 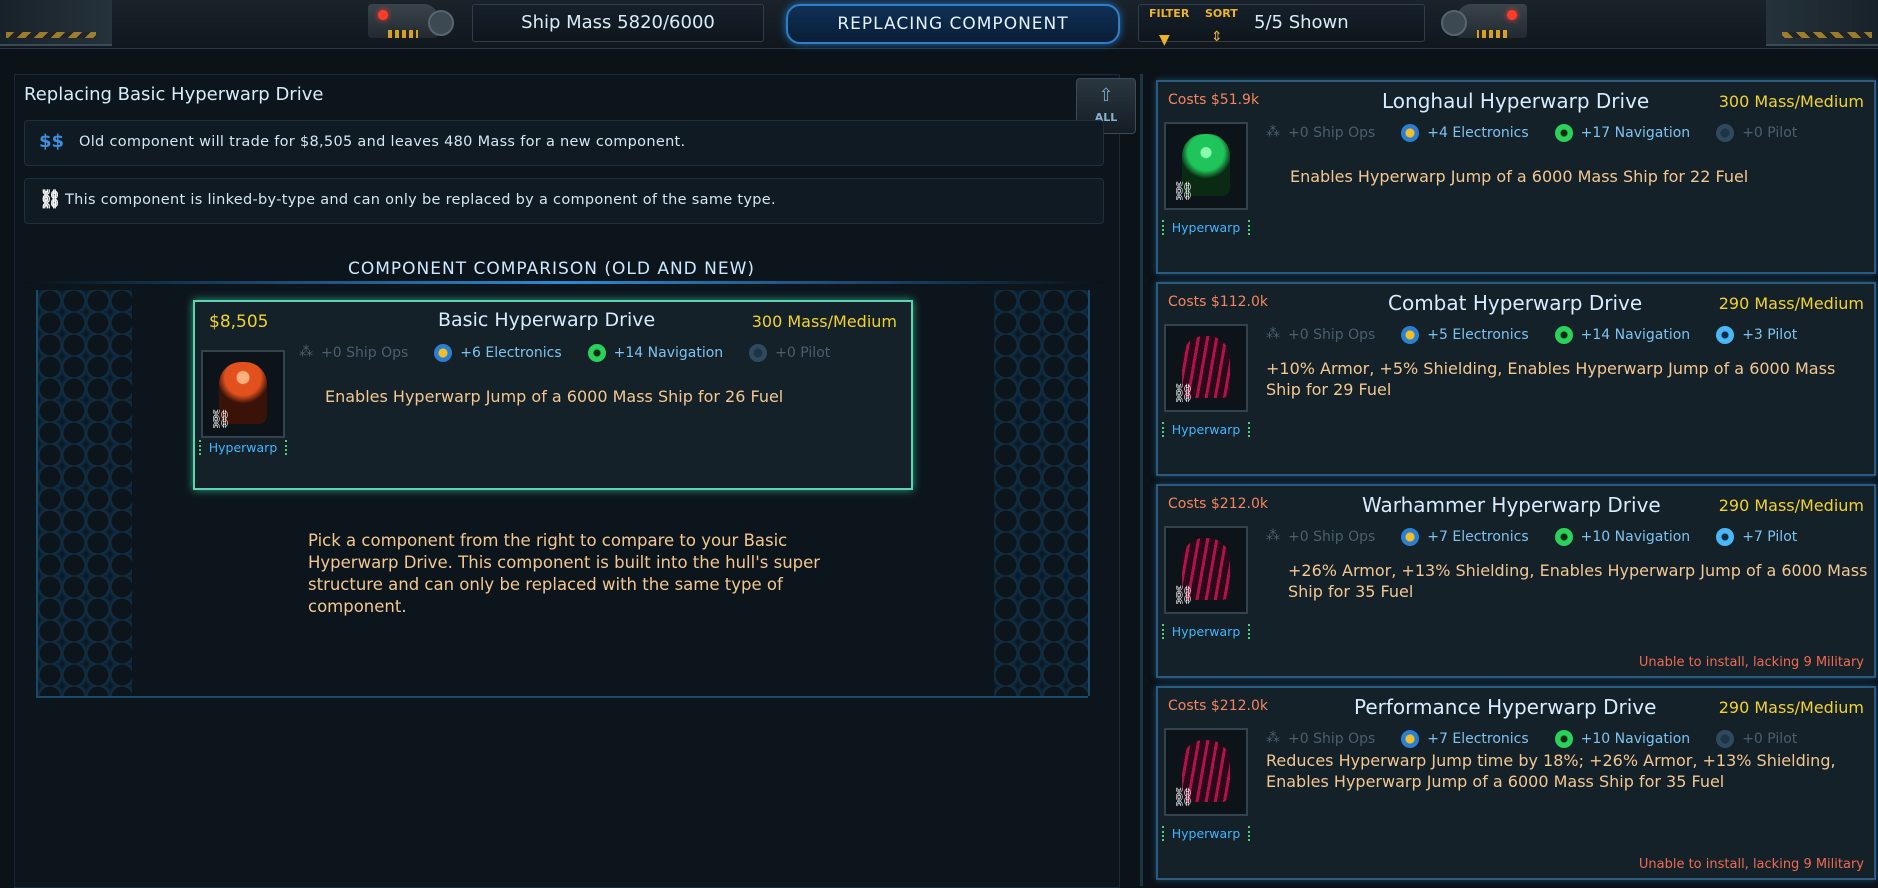 What do you see at coordinates (547, 320) in the screenshot?
I see `component-name: Basic Hyperwarp Drive` at bounding box center [547, 320].